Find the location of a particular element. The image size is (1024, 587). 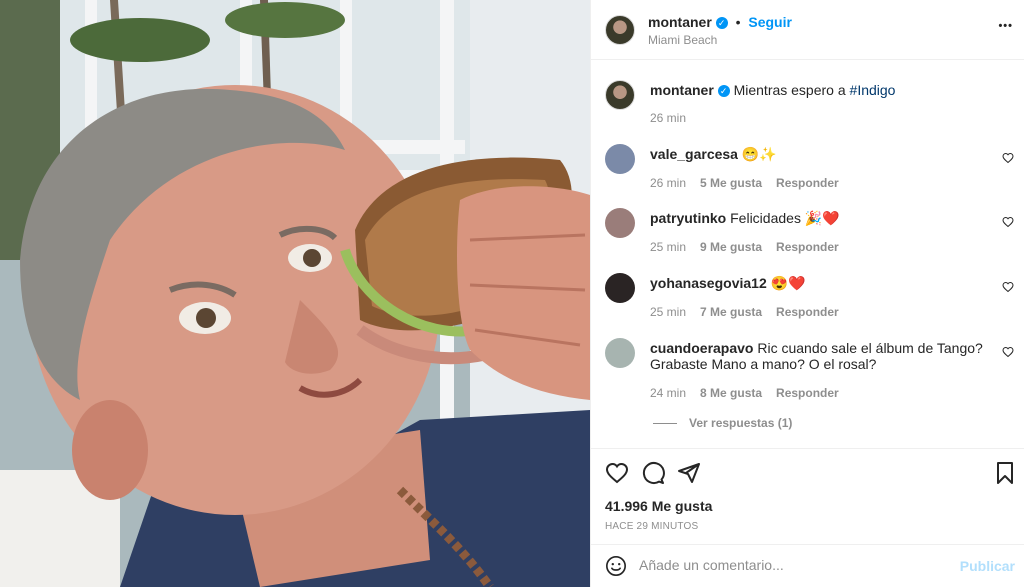

replies-divider is located at coordinates (665, 424).